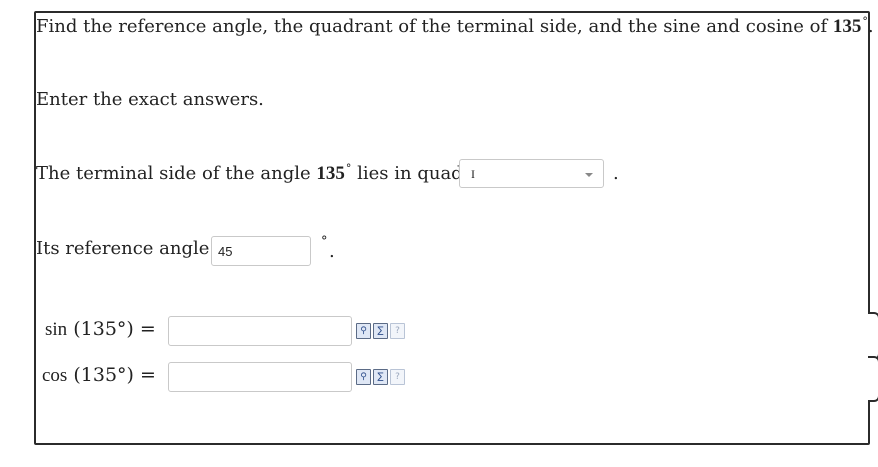 This screenshot has width=878, height=467. I want to click on sin-fn: sin, so click(56, 329).